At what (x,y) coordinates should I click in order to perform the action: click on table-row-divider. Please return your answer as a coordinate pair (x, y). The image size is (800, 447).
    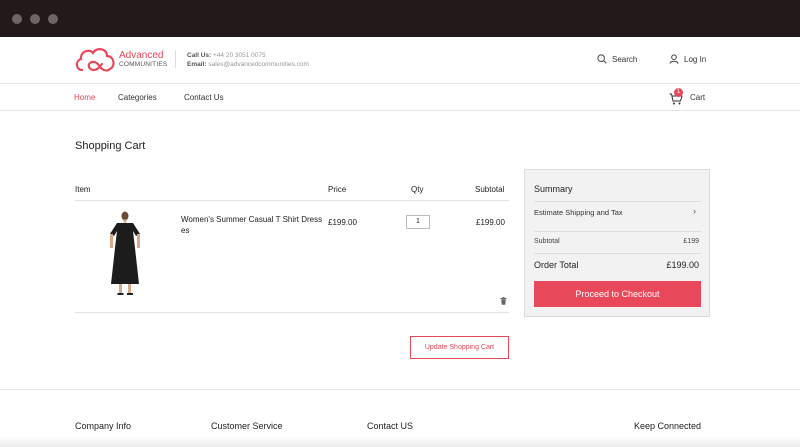
    Looking at the image, I should click on (292, 312).